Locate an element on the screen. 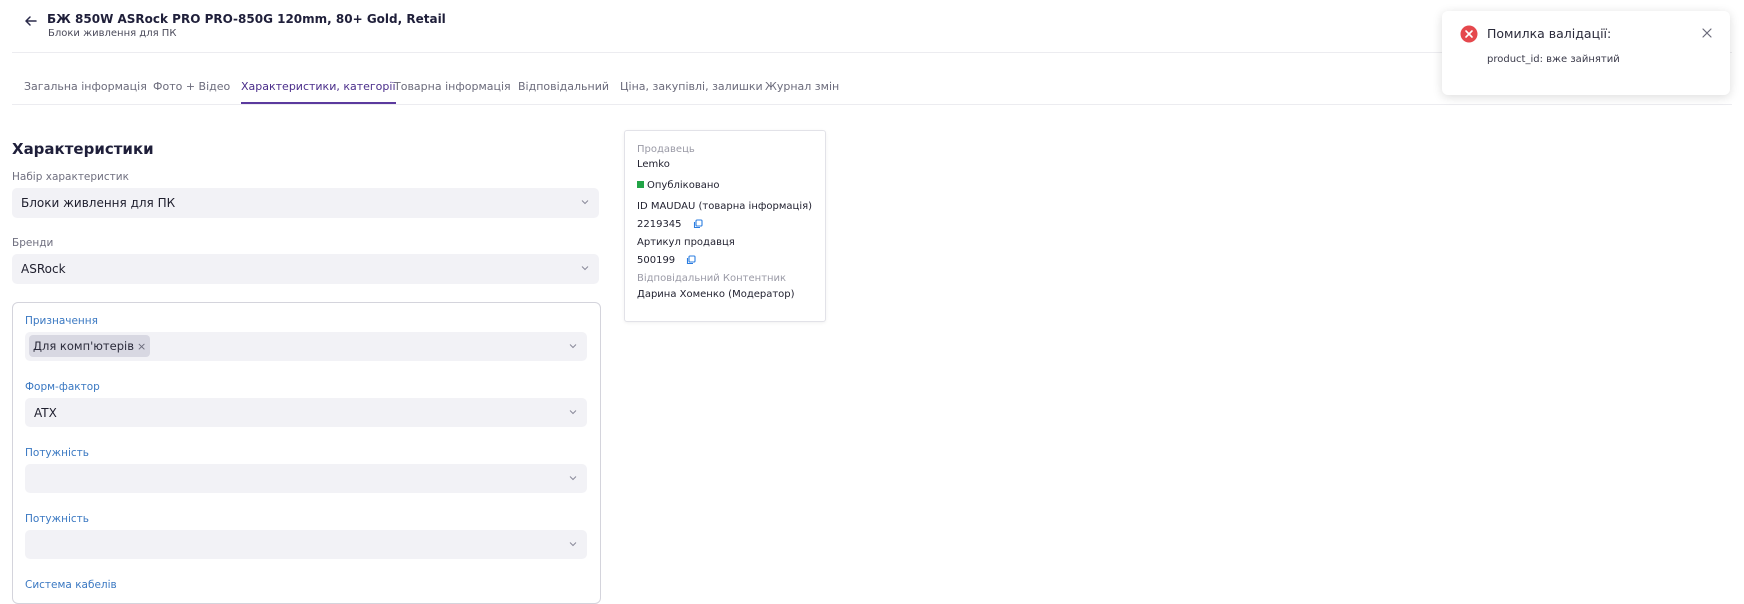  toast-message: product_id: вже зайнятий is located at coordinates (1553, 59).